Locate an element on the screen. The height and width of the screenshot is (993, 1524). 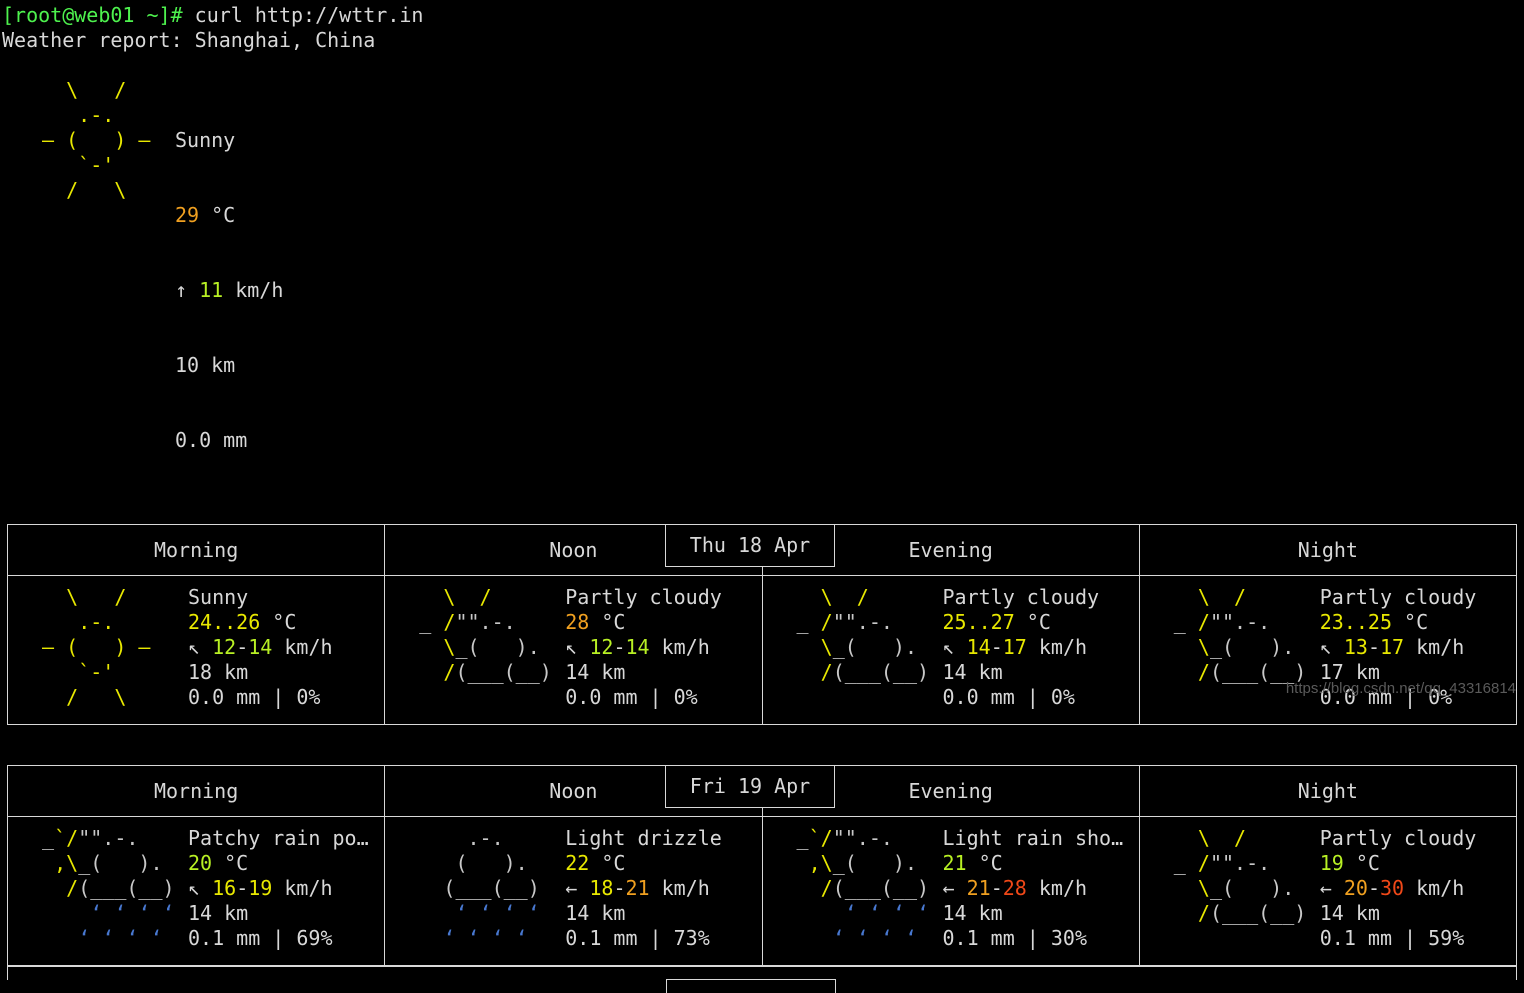
watermark: https://blog.csdn.net/qq_43316814 is located at coordinates (1400, 688).